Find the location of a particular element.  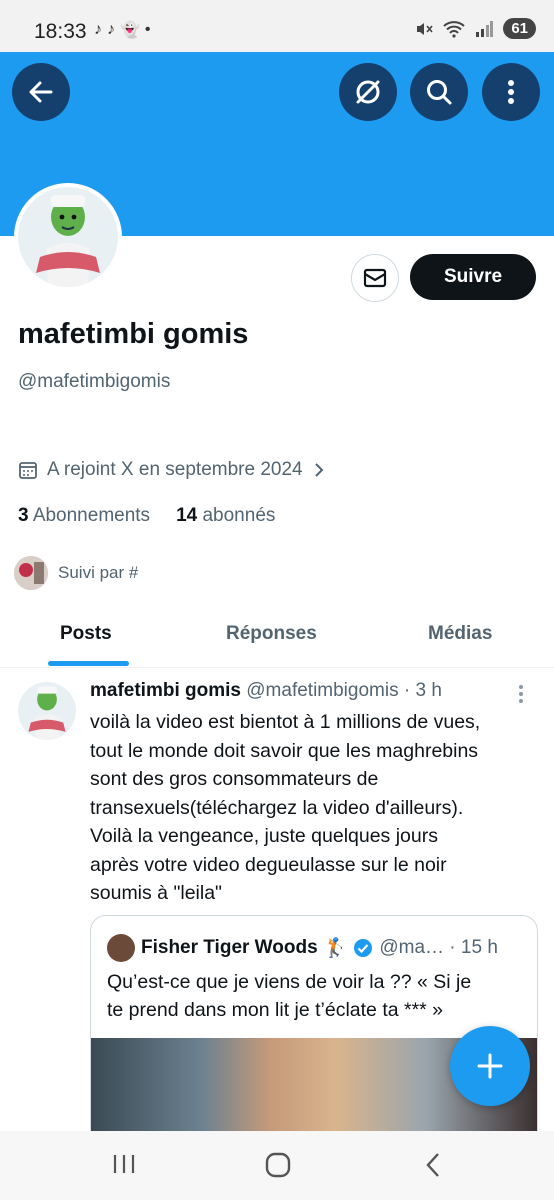

tab-posts: Posts is located at coordinates (86, 634).